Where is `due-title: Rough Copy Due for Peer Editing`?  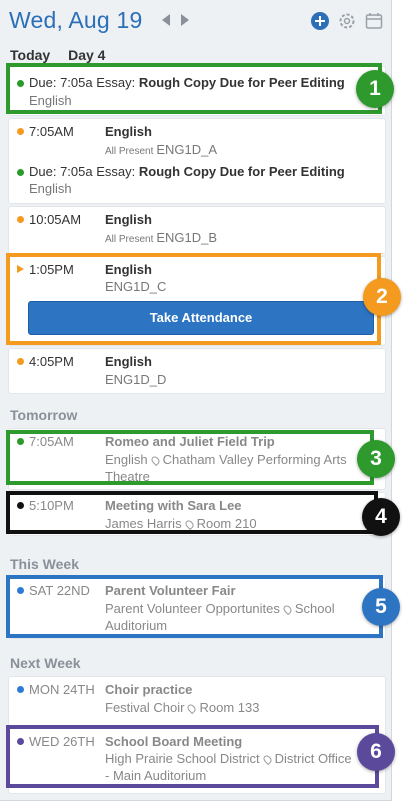
due-title: Rough Copy Due for Peer Editing is located at coordinates (241, 171).